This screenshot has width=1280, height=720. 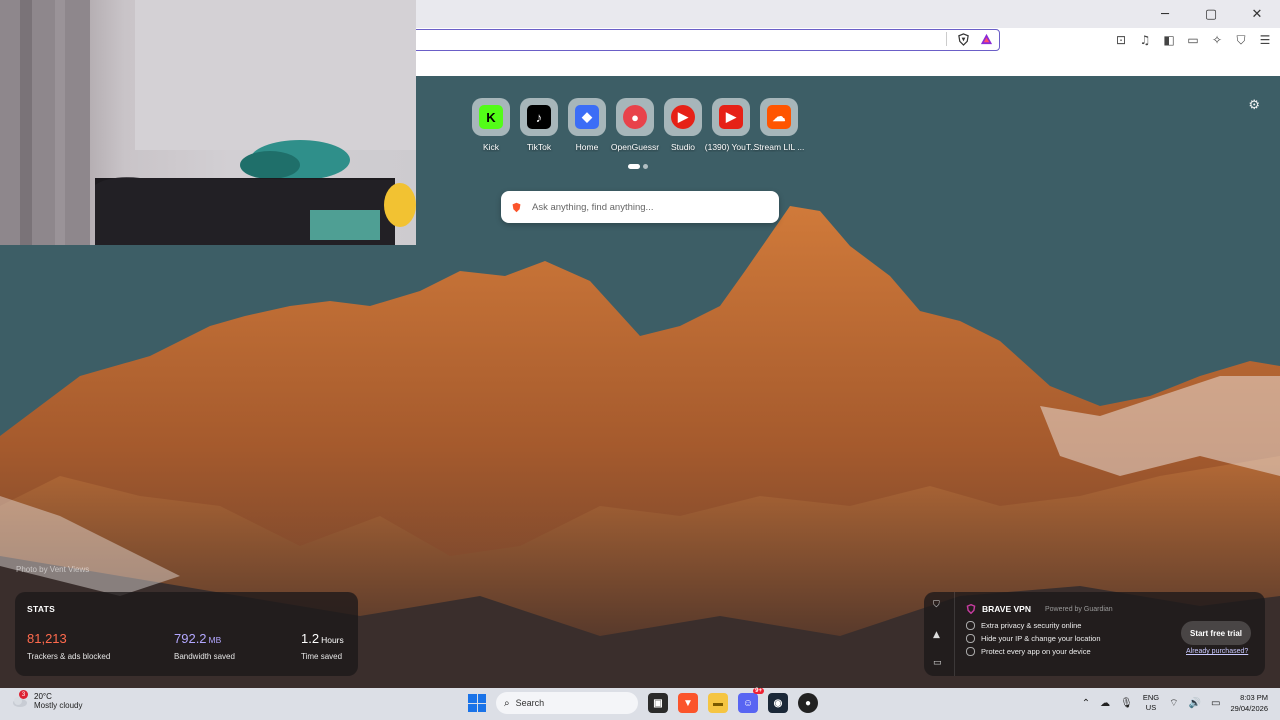 What do you see at coordinates (702, 40) in the screenshot?
I see `address-bar` at bounding box center [702, 40].